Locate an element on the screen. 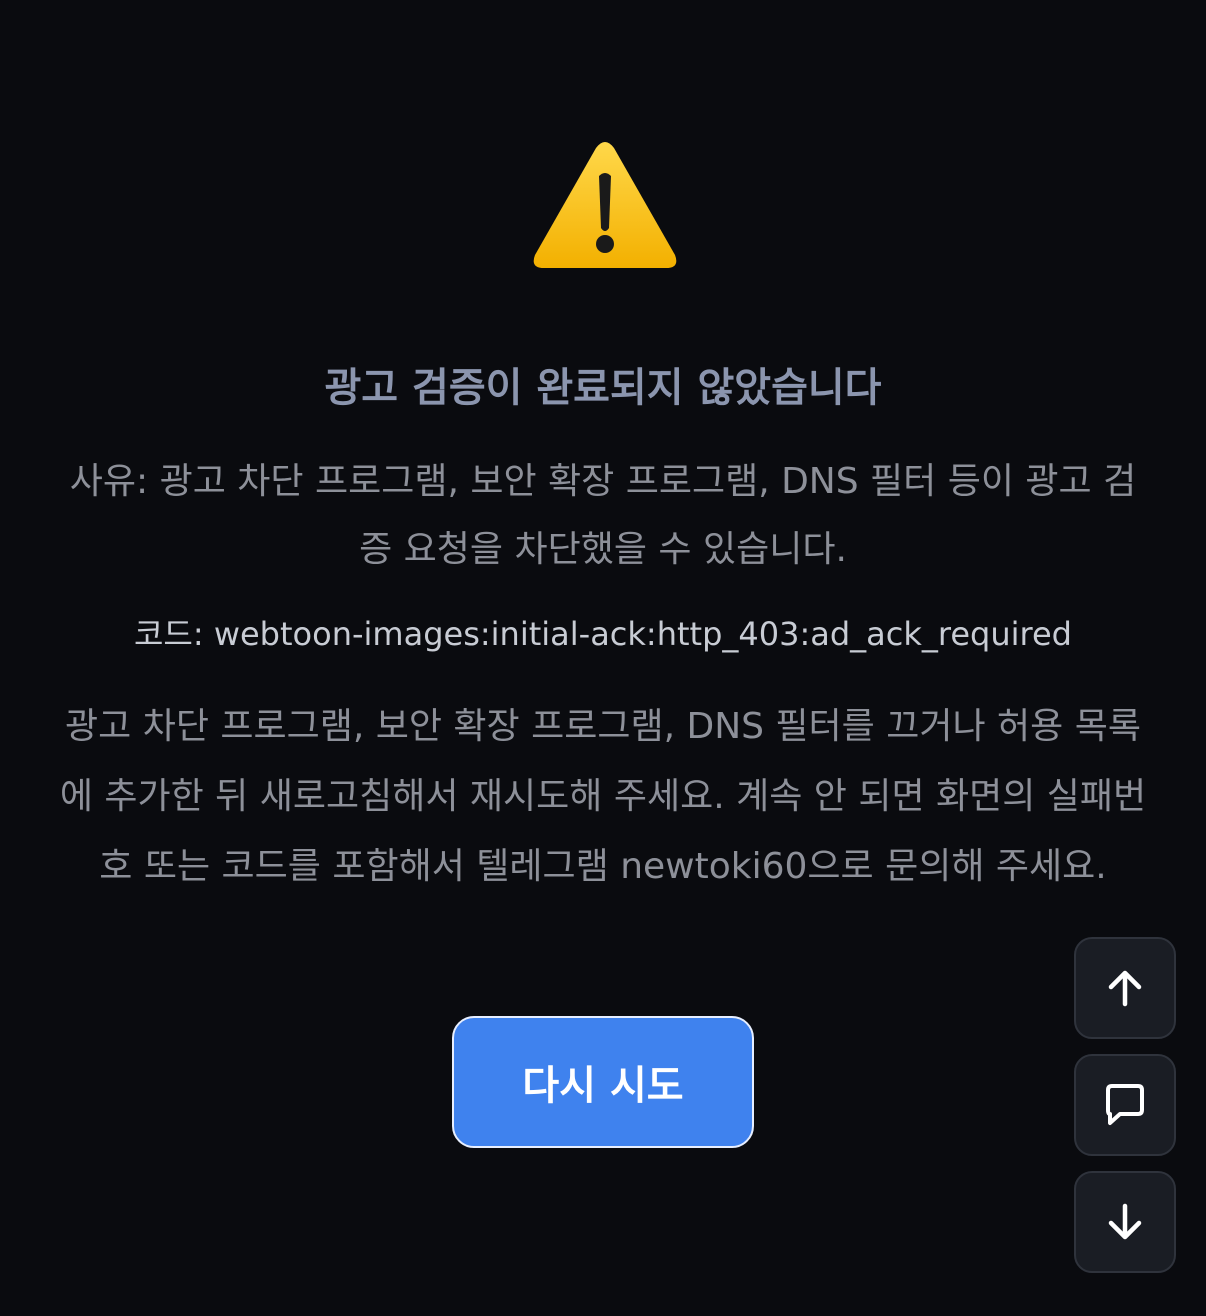 The width and height of the screenshot is (1206, 1316). chat-button is located at coordinates (1125, 1105).